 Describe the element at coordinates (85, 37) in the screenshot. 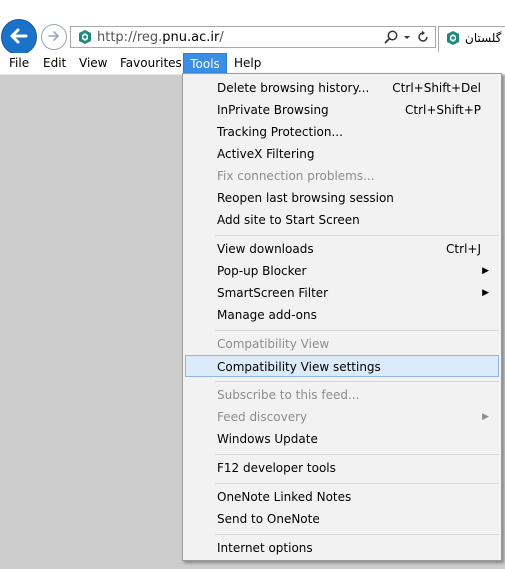

I see `site-favicon-icon` at that location.